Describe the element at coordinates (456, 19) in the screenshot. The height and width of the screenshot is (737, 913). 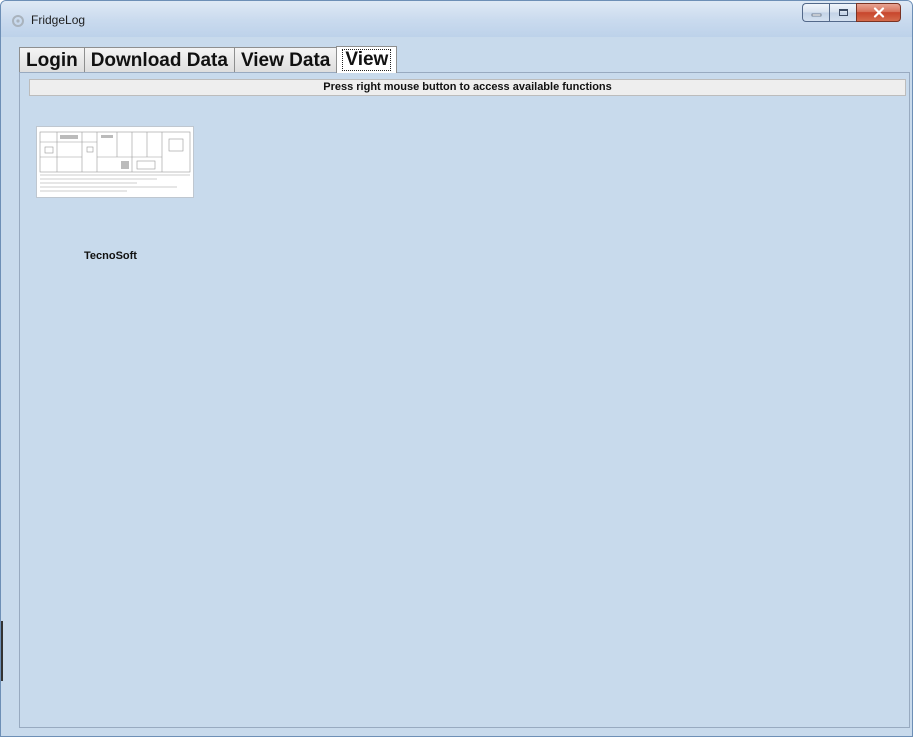
I see `title-bar: FridgeLog` at that location.